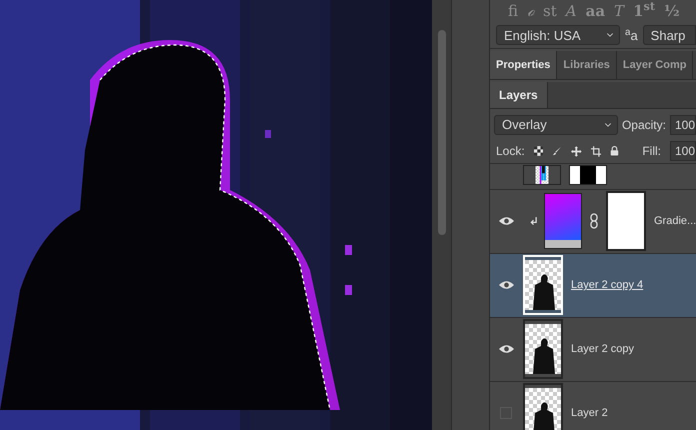  What do you see at coordinates (607, 286) in the screenshot?
I see `layer-name: Layer 2 copy 4` at bounding box center [607, 286].